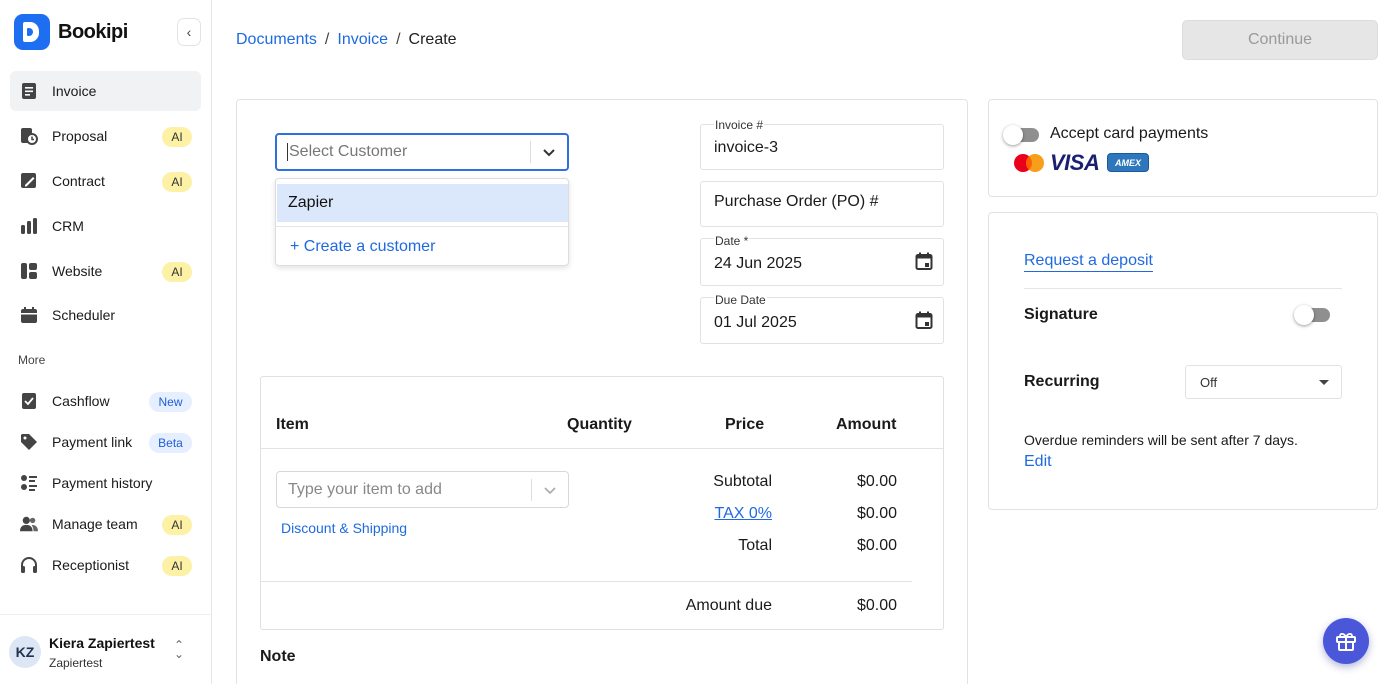 The image size is (1400, 684). Describe the element at coordinates (170, 402) in the screenshot. I see `new-badge: New` at that location.